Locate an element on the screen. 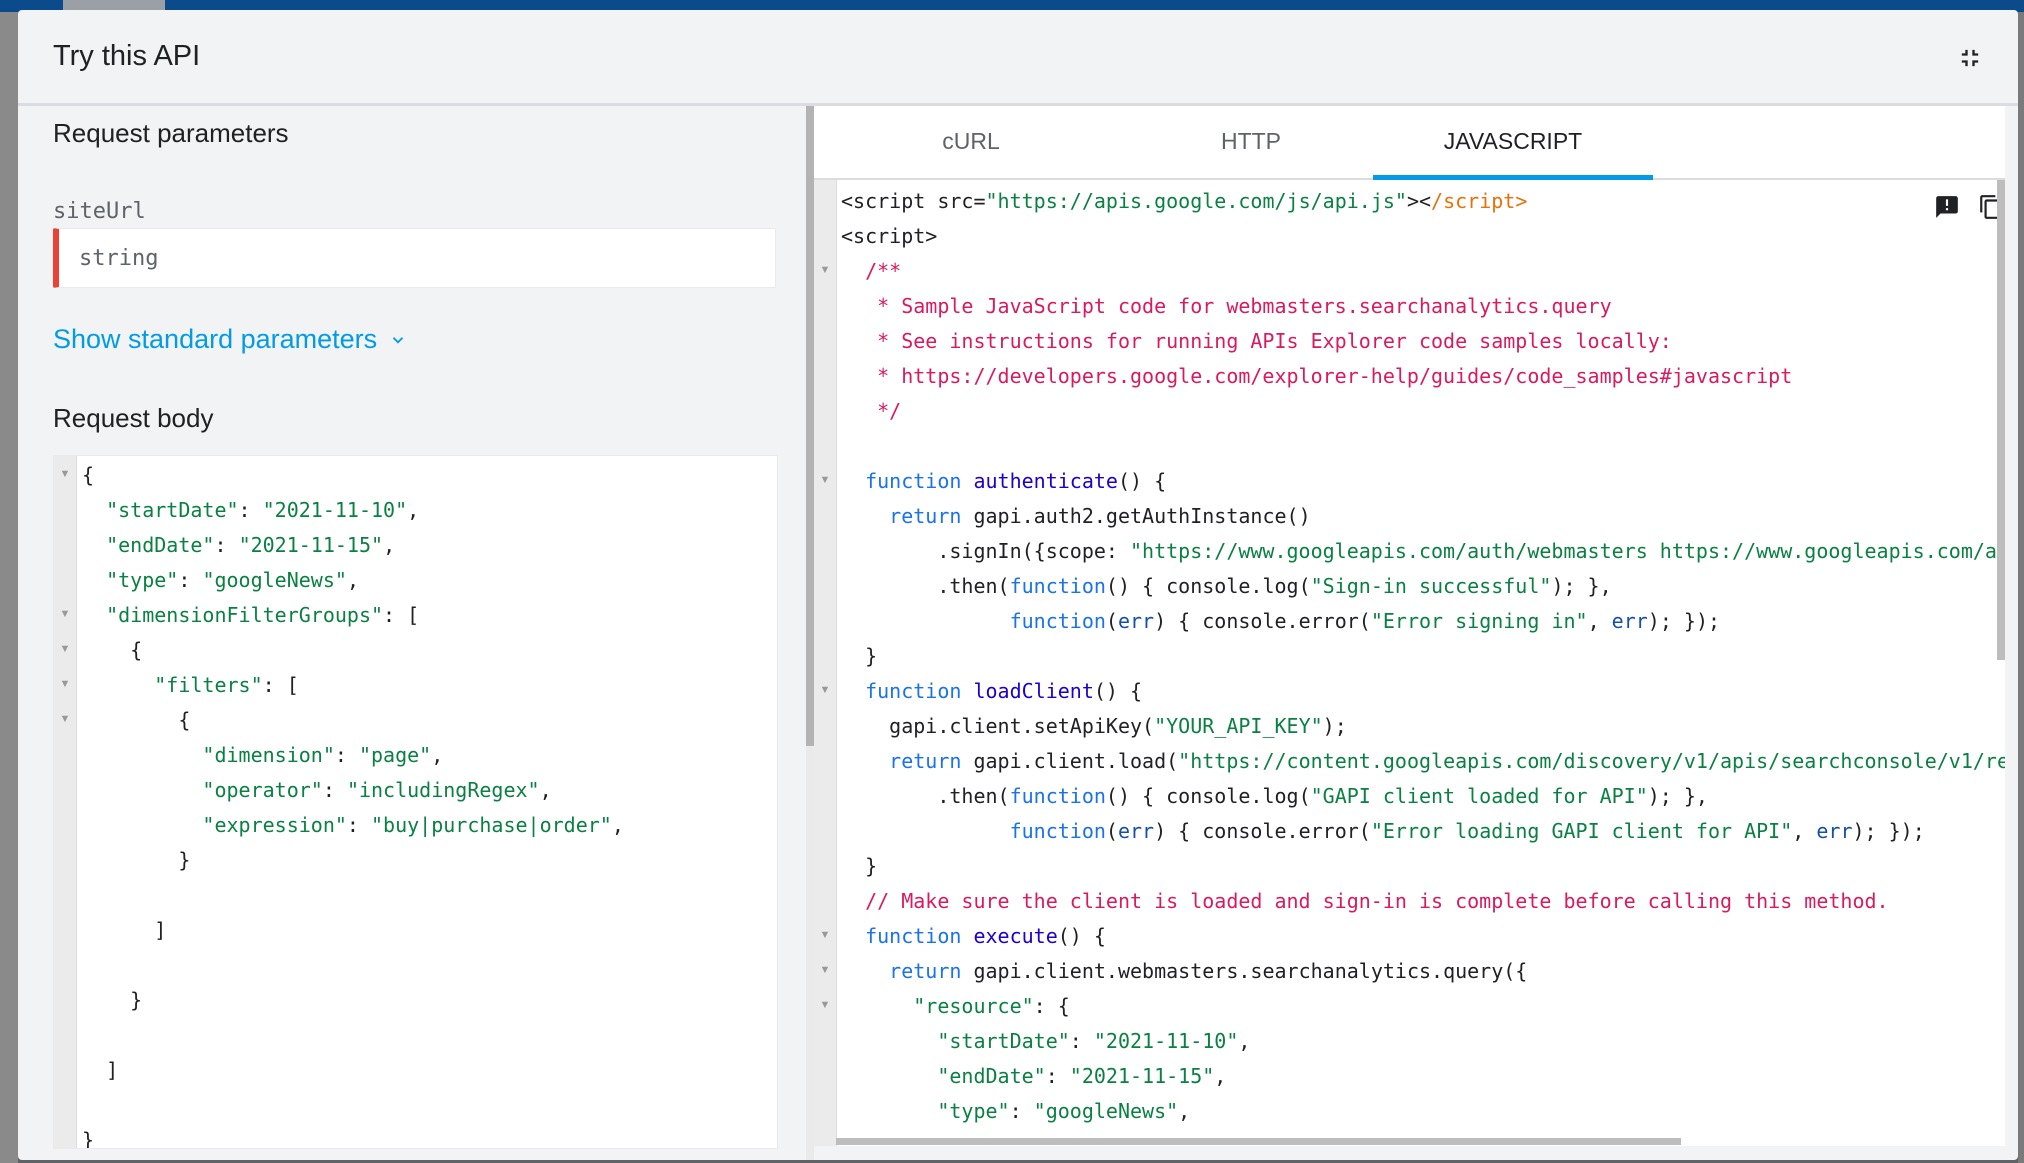 The image size is (2024, 1163). backdrop-right is located at coordinates (2021, 587).